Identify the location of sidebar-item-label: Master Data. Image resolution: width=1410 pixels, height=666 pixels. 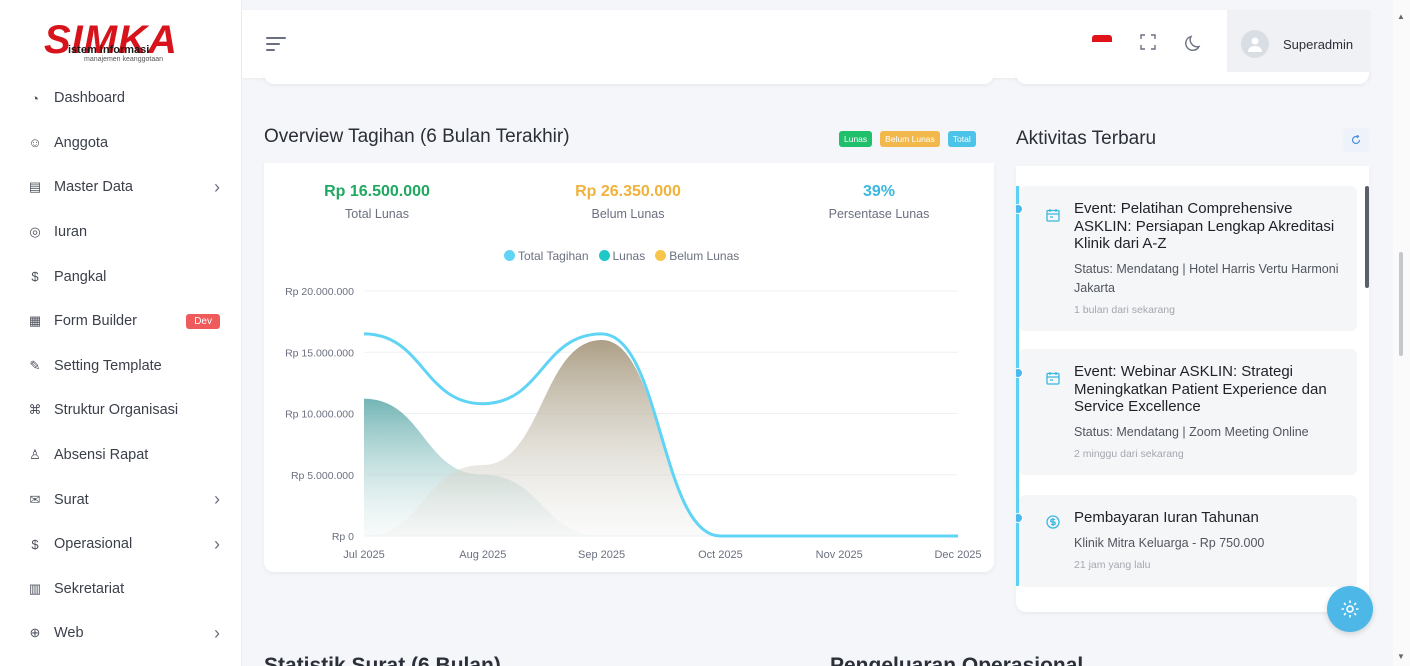
(93, 187).